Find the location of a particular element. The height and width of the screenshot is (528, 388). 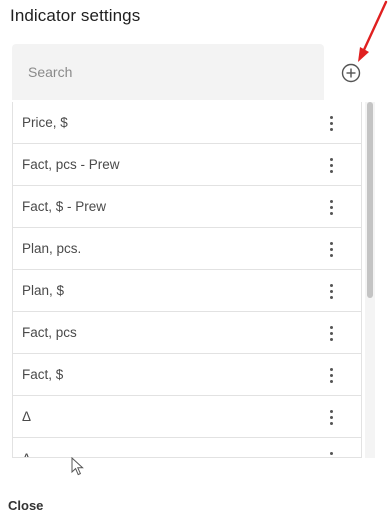

list-item-label: Fact, $ is located at coordinates (43, 374).